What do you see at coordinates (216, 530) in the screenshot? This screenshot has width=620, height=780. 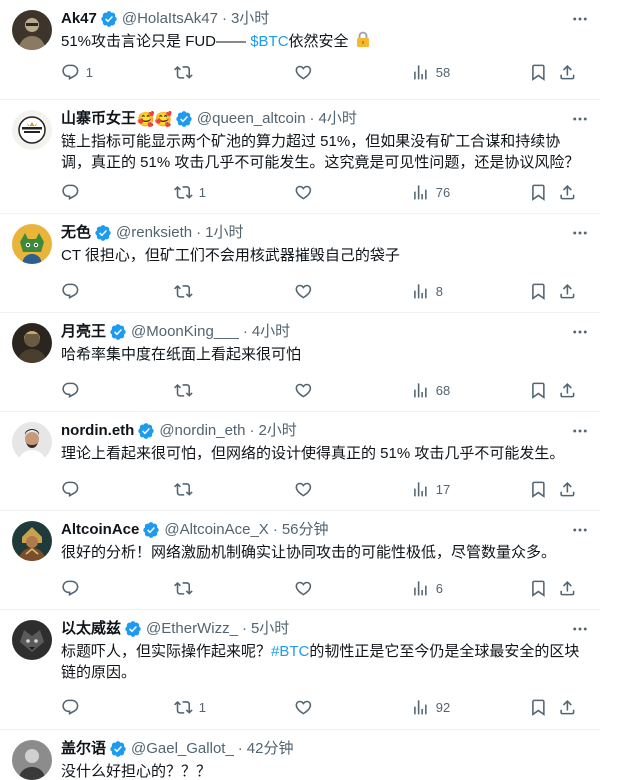 I see `user-handle: @AltcoinAce_X` at bounding box center [216, 530].